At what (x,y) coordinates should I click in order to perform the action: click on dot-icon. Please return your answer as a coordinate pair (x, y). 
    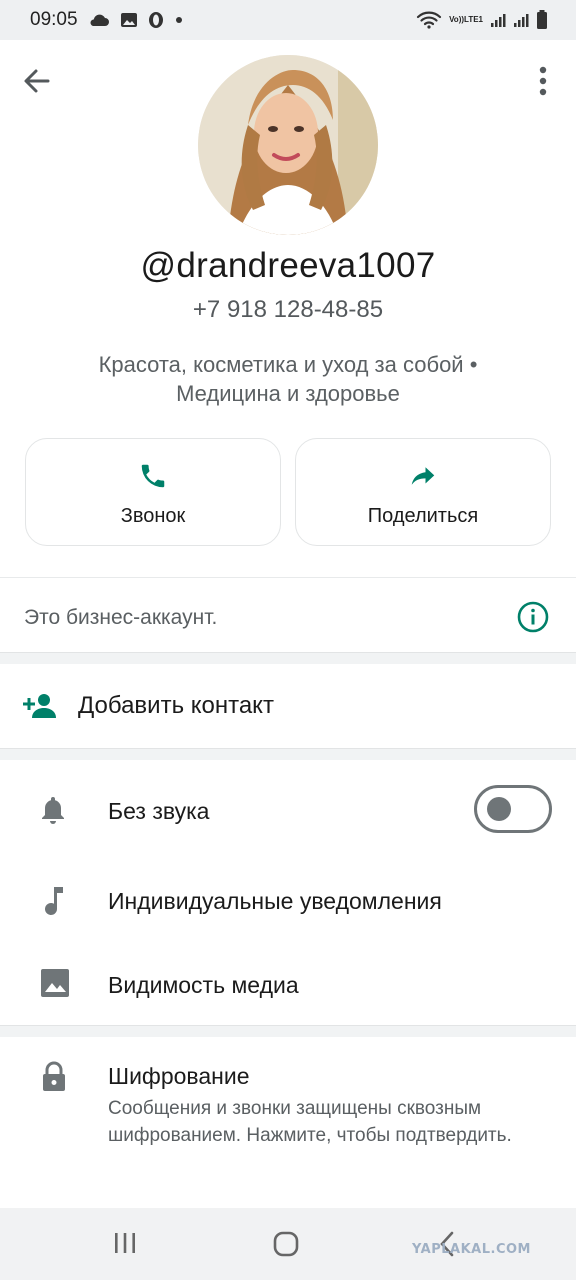
    Looking at the image, I should click on (179, 20).